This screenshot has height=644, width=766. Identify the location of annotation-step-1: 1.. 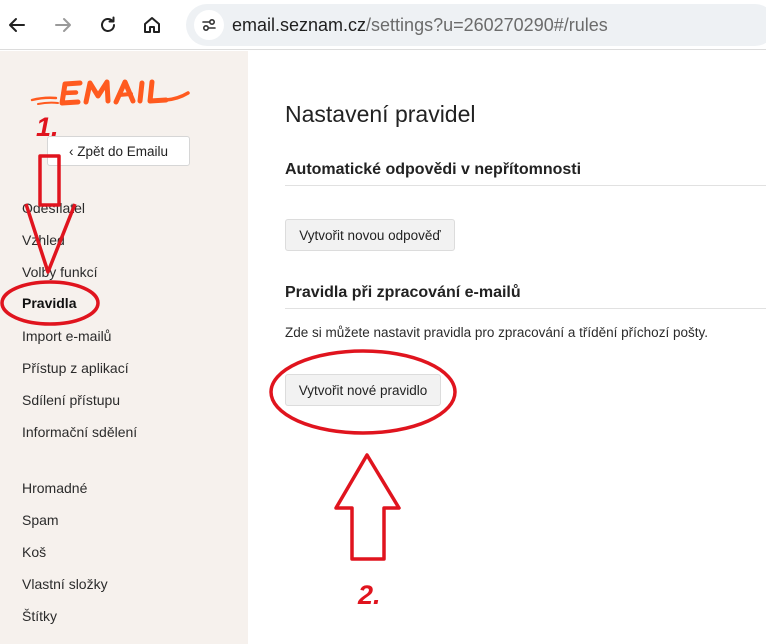
(47, 127).